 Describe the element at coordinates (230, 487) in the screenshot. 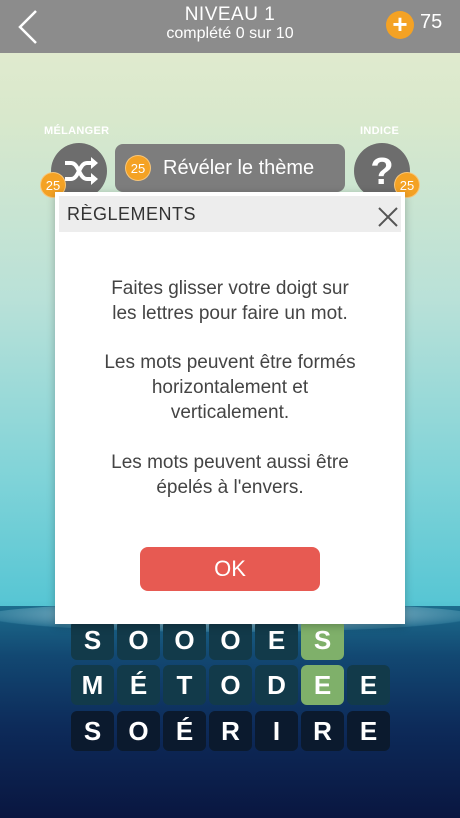

I see `rule-text: épelés à l'envers.` at that location.